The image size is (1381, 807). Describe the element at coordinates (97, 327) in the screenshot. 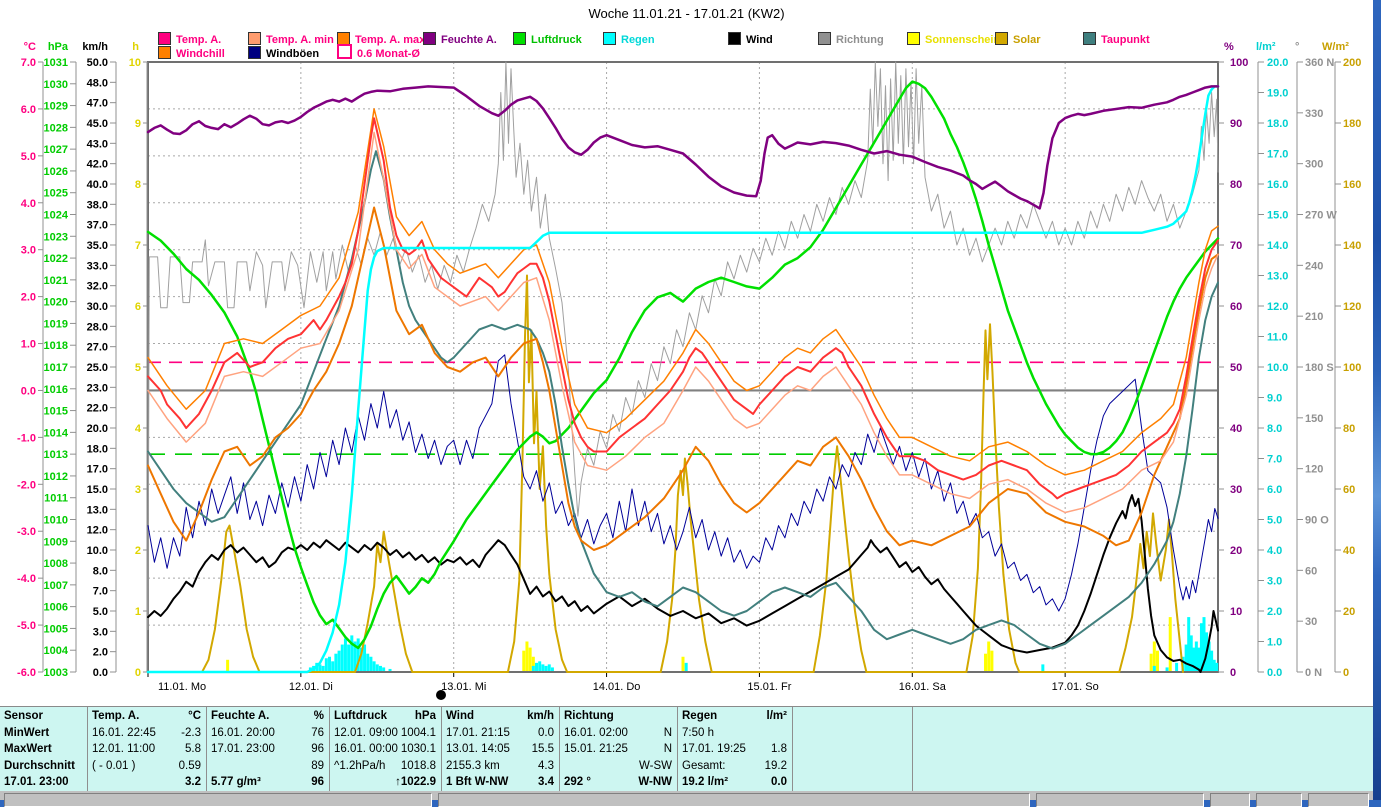

I see `kmh-tick-label: 28.0` at that location.